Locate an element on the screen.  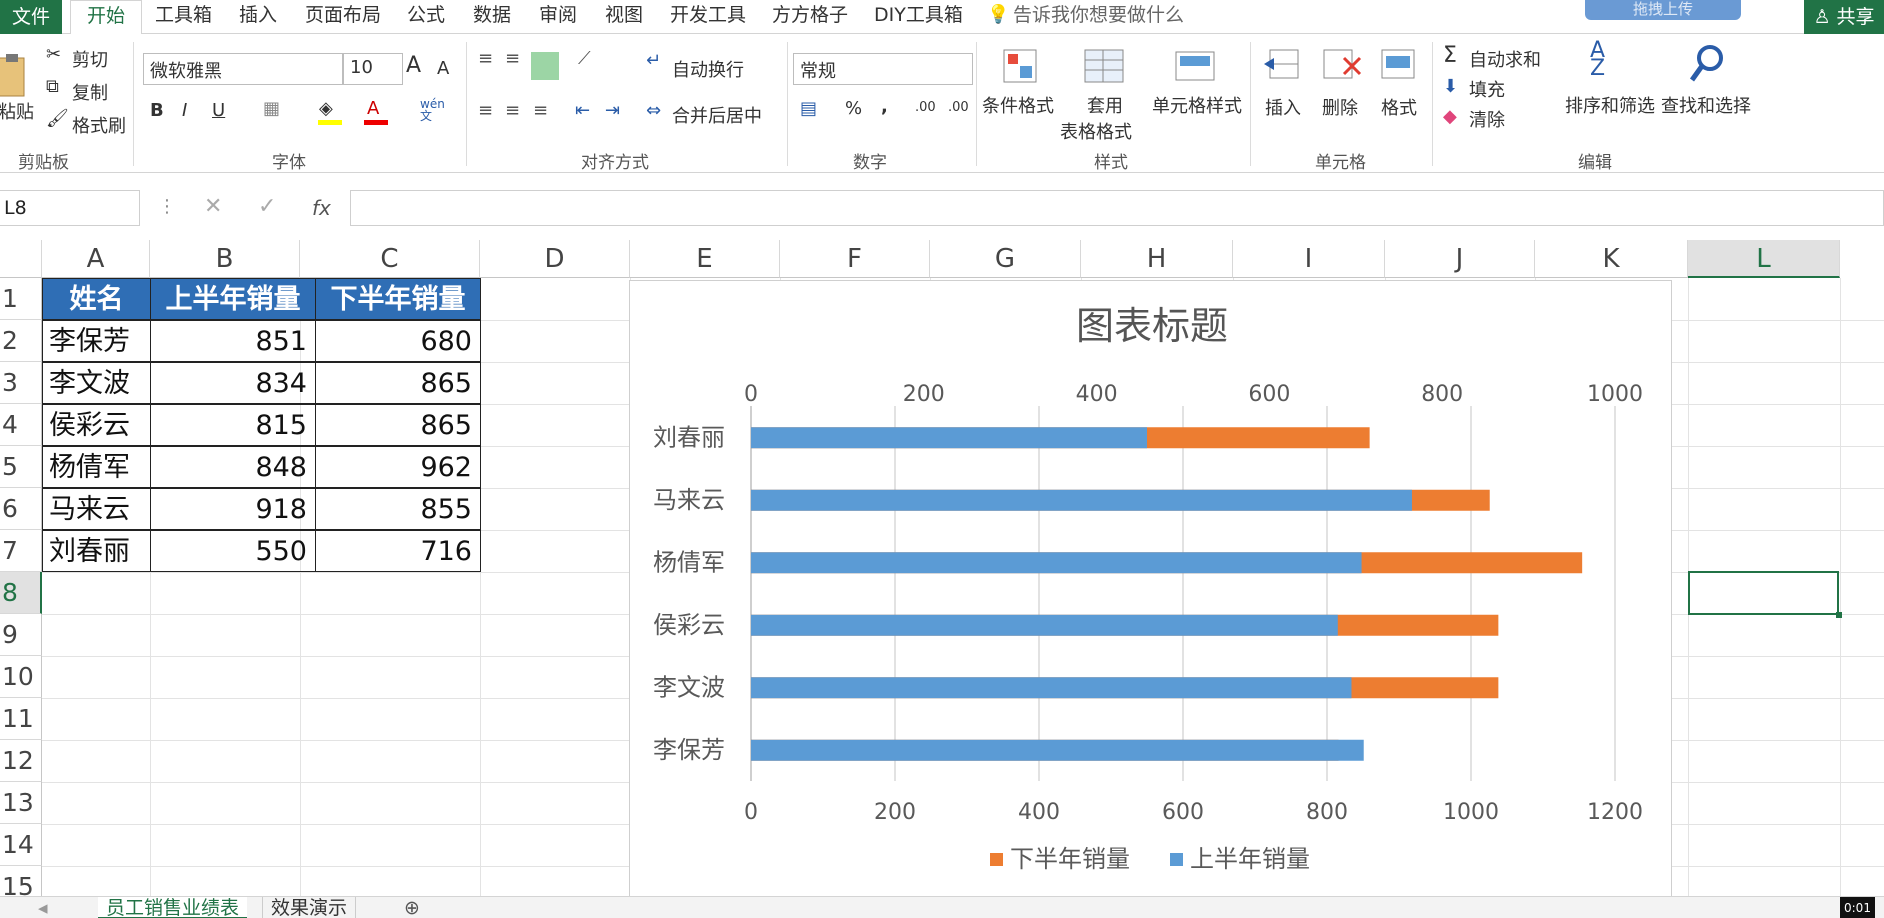
column-header-l: L is located at coordinates (1764, 259).